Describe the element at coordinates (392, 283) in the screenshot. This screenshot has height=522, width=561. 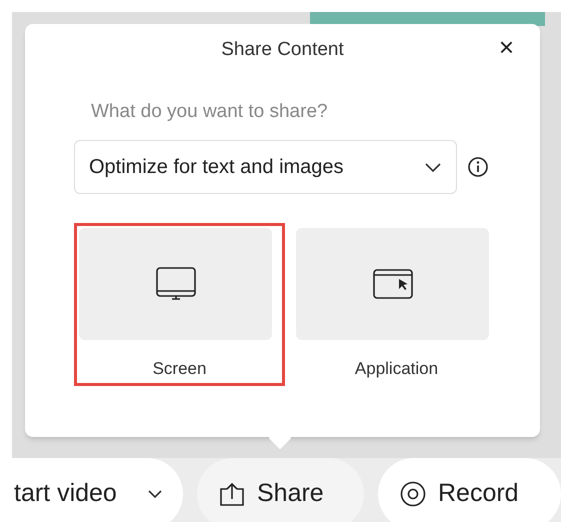
I see `app-window-icon` at that location.